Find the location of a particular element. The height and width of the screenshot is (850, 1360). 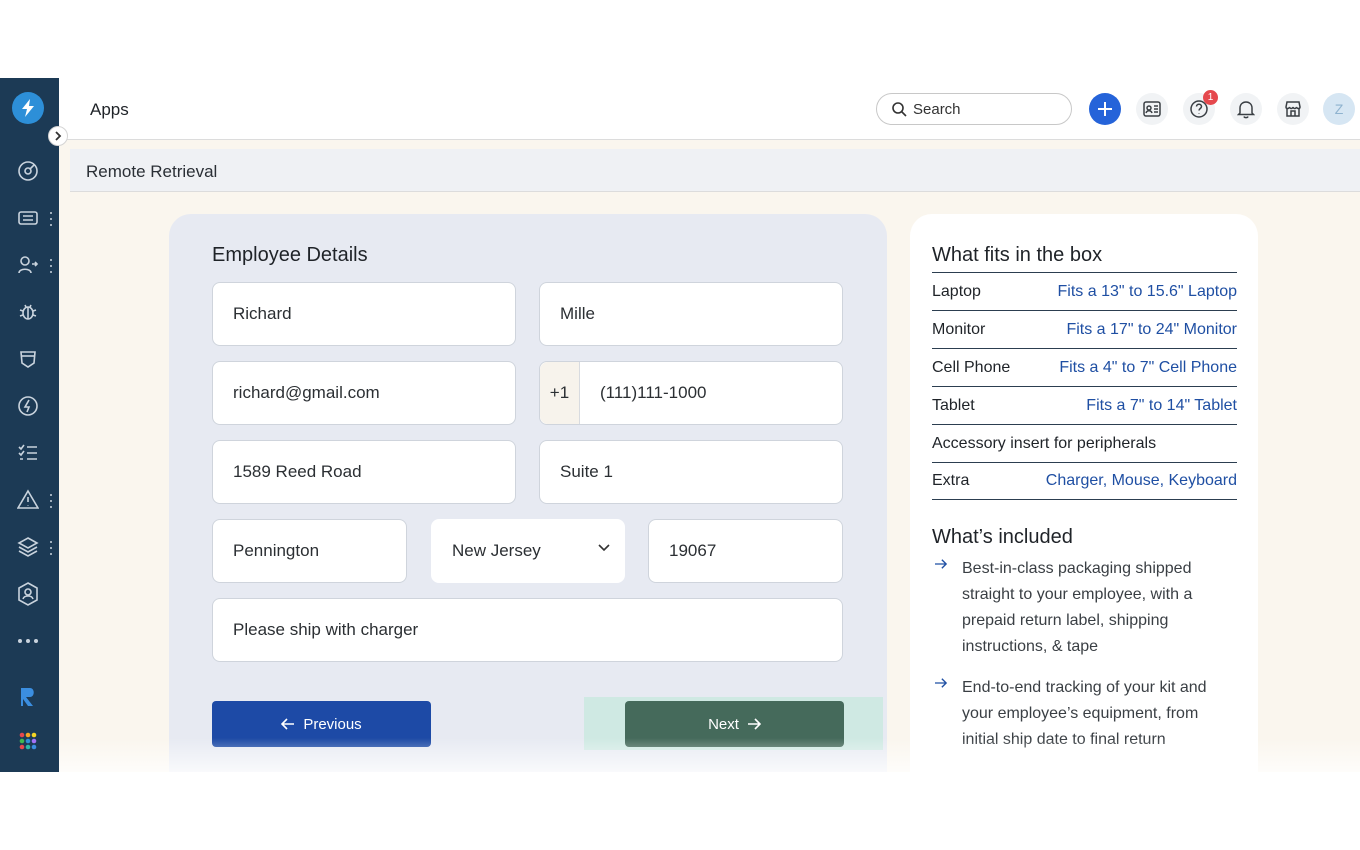

contact-card-icon is located at coordinates (1152, 109).